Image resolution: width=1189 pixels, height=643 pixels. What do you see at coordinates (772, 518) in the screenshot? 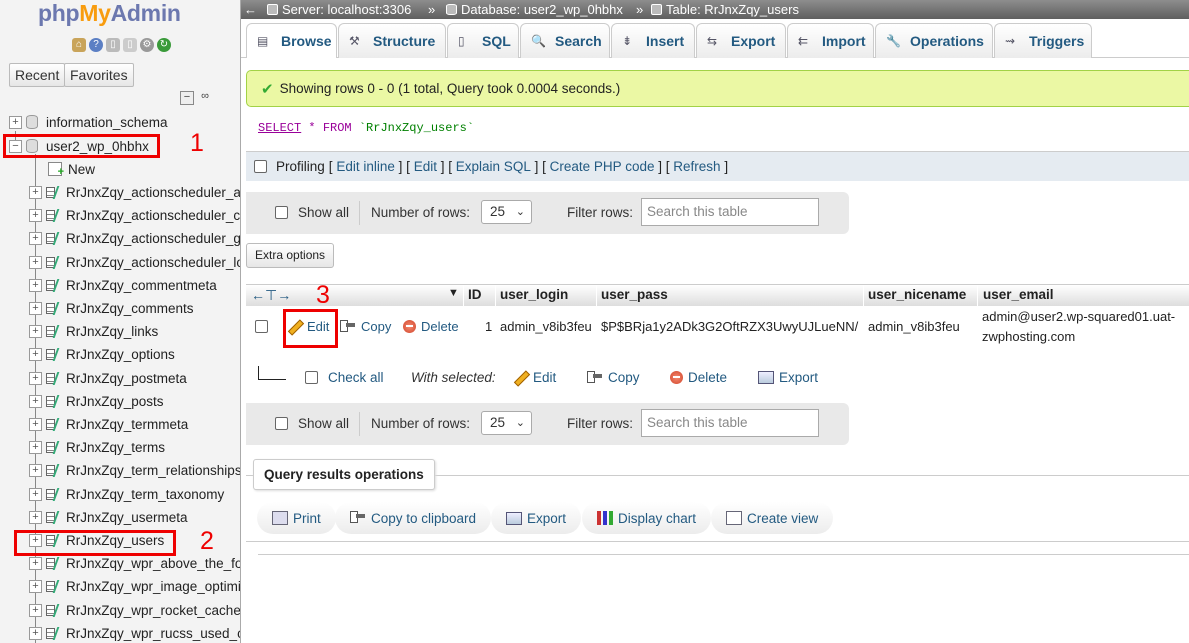
I see `create-view-button: Create view` at bounding box center [772, 518].